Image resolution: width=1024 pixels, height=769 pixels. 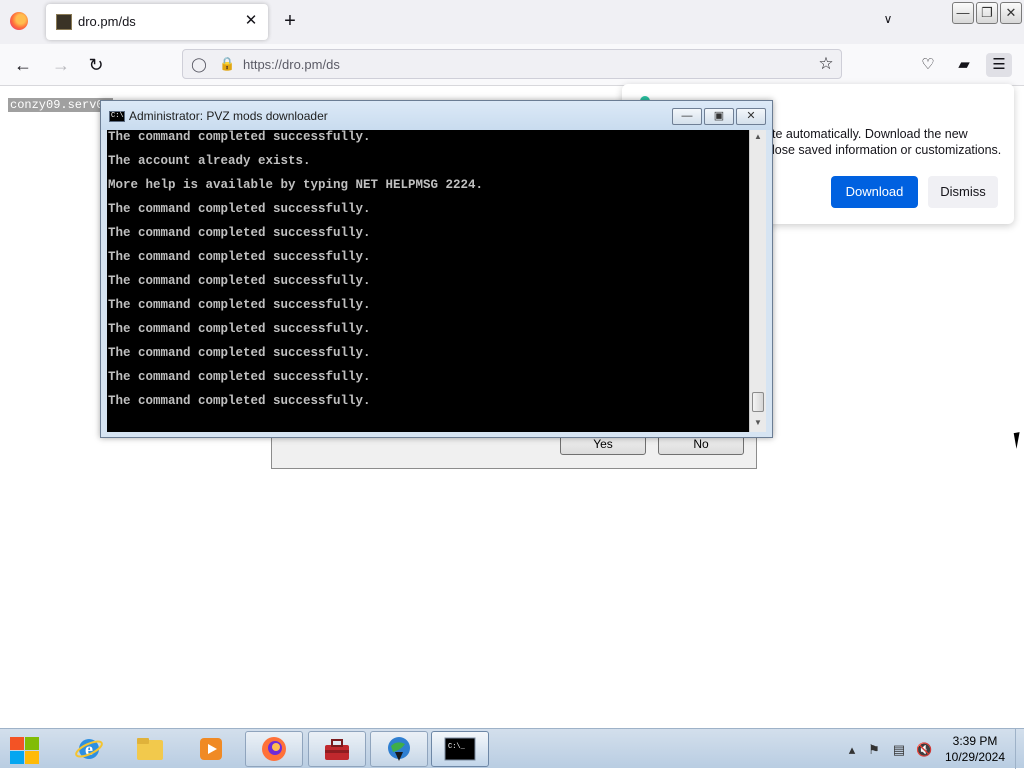 What do you see at coordinates (96, 65) in the screenshot?
I see `reload-icon: ↻` at bounding box center [96, 65].